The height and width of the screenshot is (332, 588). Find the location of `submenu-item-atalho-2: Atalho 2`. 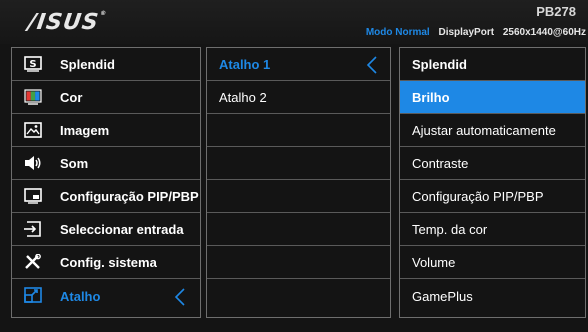

submenu-item-atalho-2: Atalho 2 is located at coordinates (298, 97).